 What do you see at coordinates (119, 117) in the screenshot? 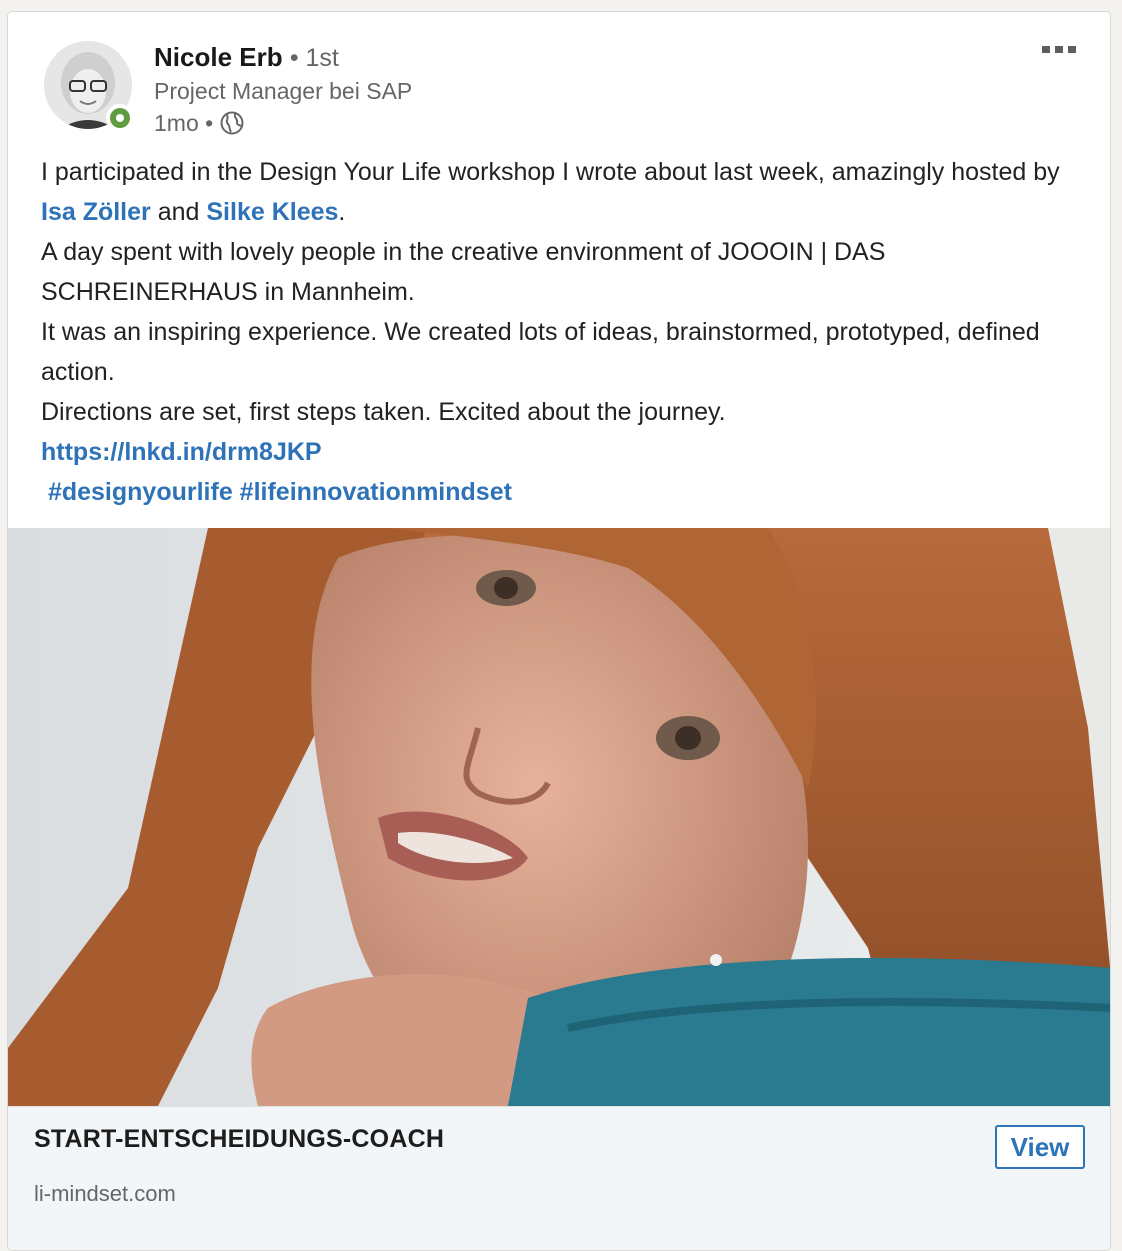
I see `online-status-indicator` at bounding box center [119, 117].